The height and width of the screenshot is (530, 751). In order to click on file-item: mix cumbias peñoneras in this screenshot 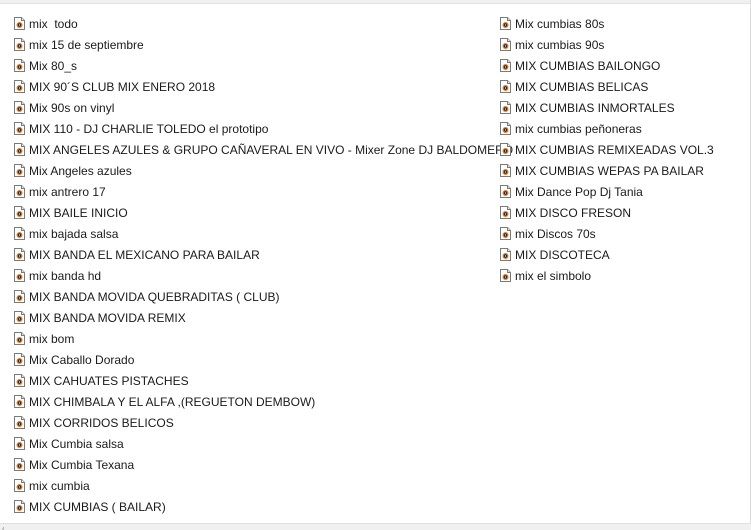, I will do `click(607, 128)`.